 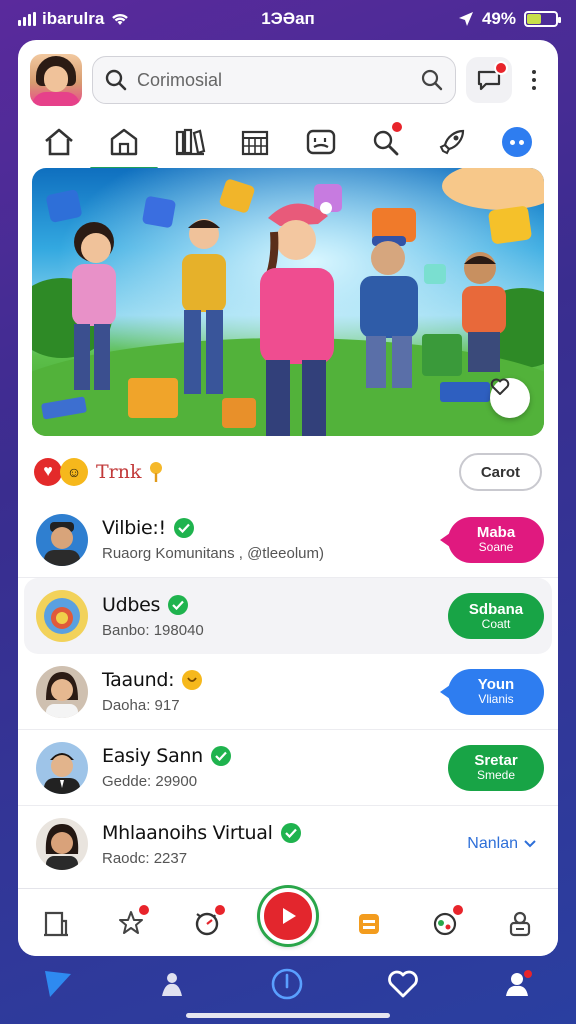 I want to click on battery-percent: 49%, so click(x=498, y=18).